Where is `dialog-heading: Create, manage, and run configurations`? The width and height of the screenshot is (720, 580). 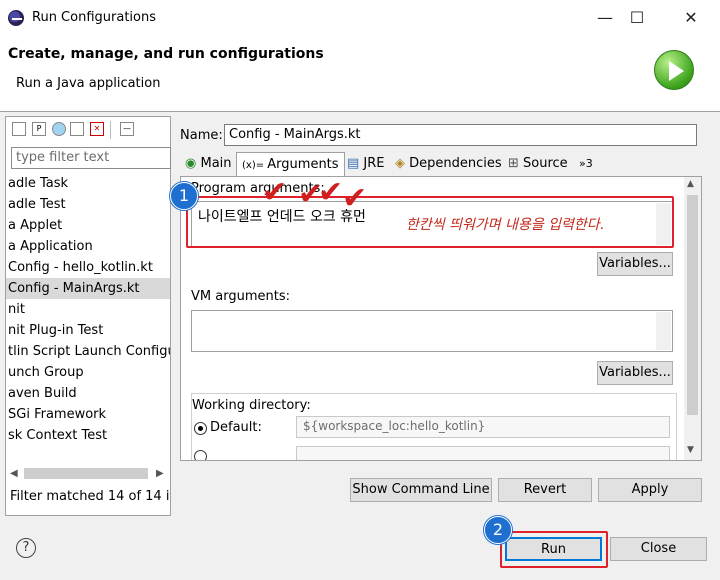 dialog-heading: Create, manage, and run configurations is located at coordinates (166, 54).